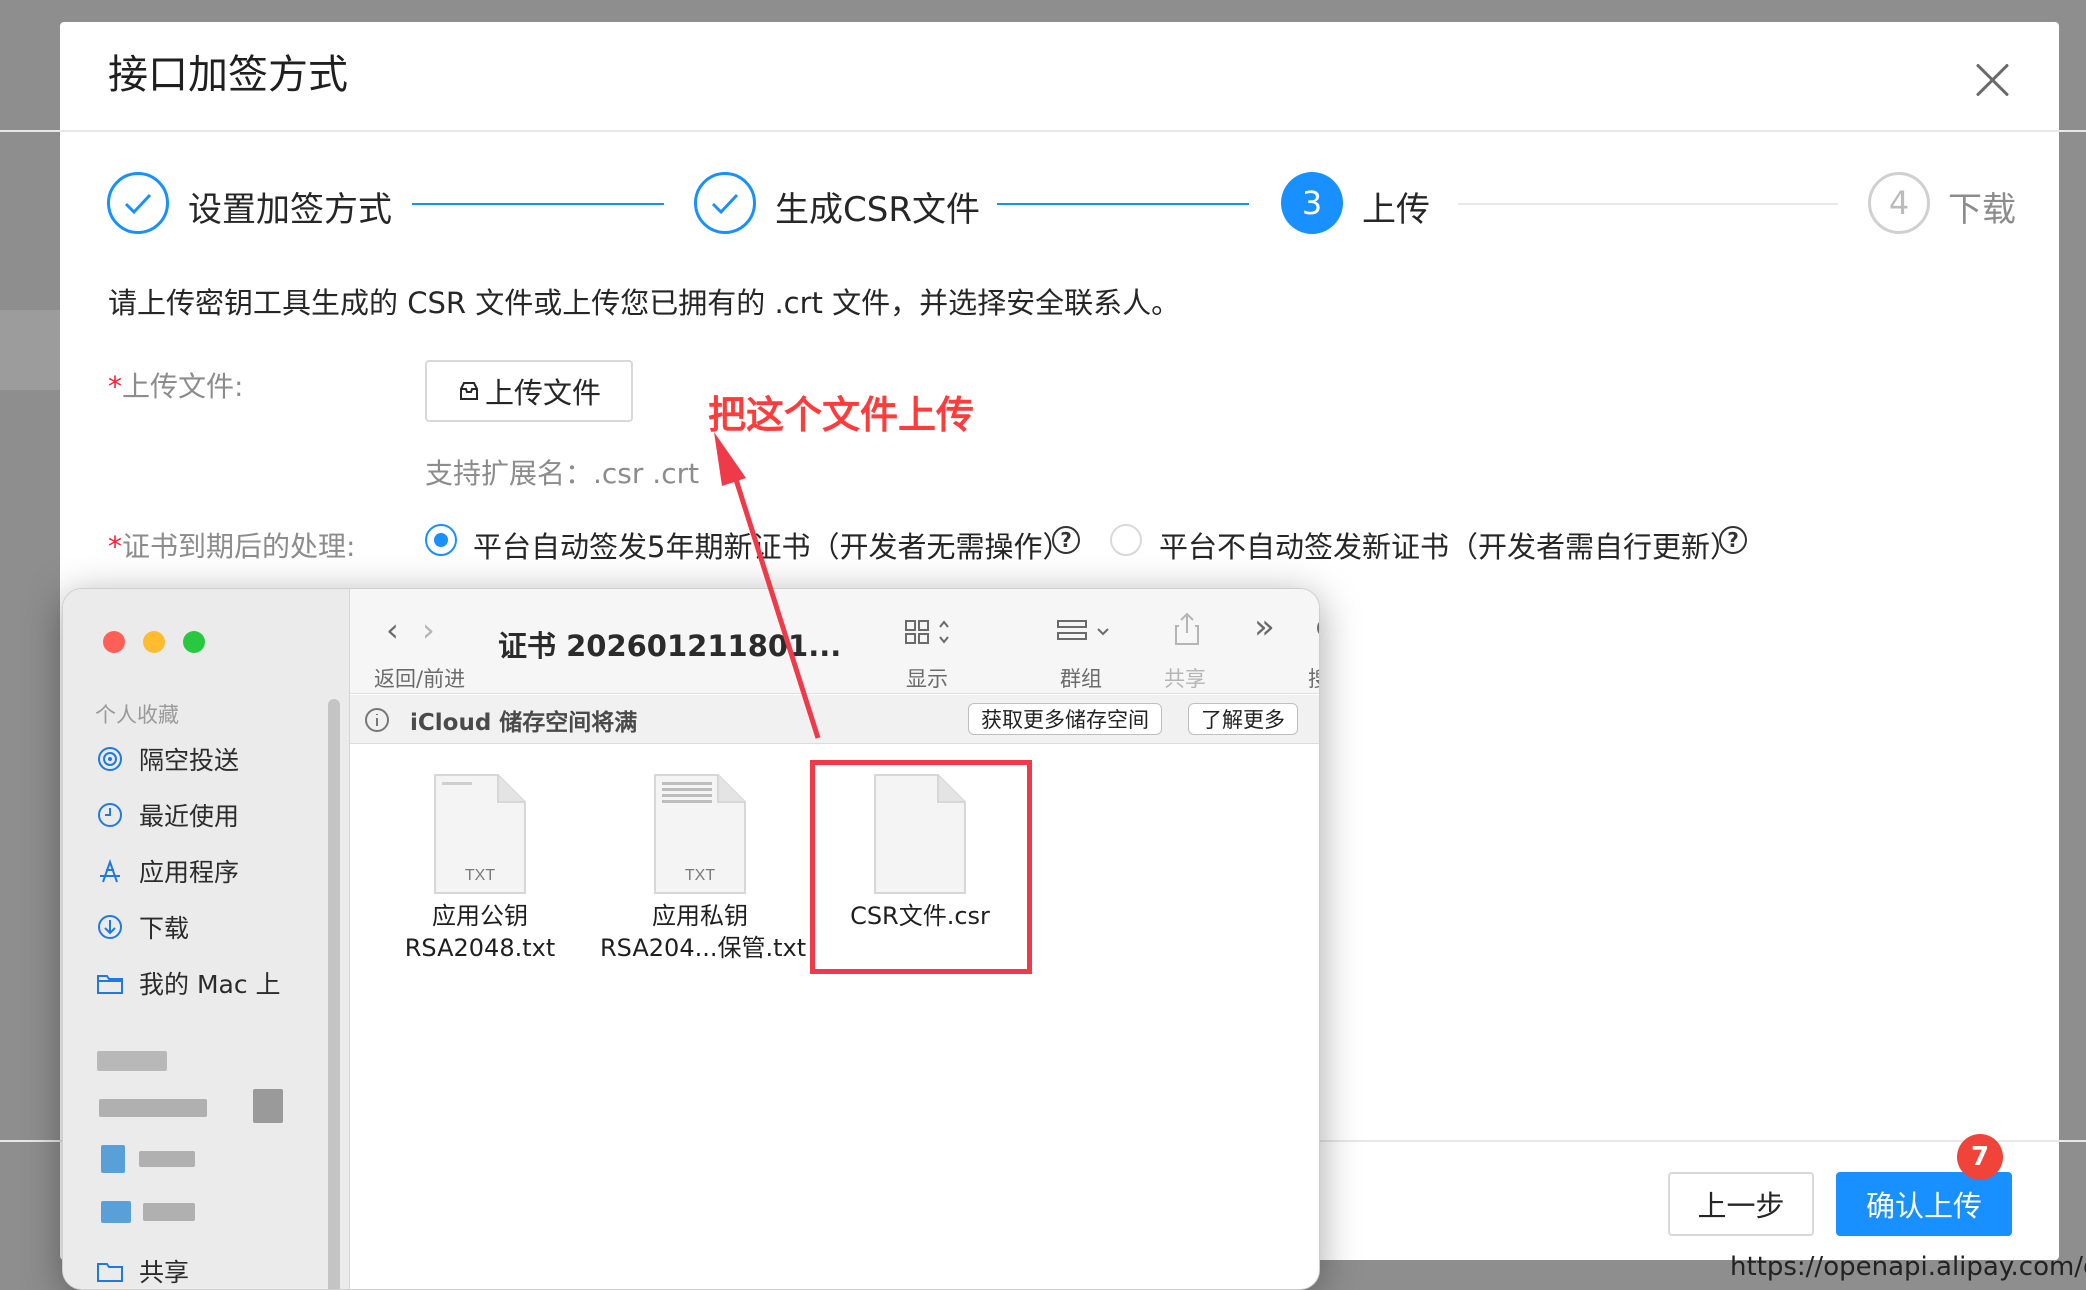 The height and width of the screenshot is (1290, 2086). Describe the element at coordinates (1312, 203) in the screenshot. I see `step-3-number: 3` at that location.